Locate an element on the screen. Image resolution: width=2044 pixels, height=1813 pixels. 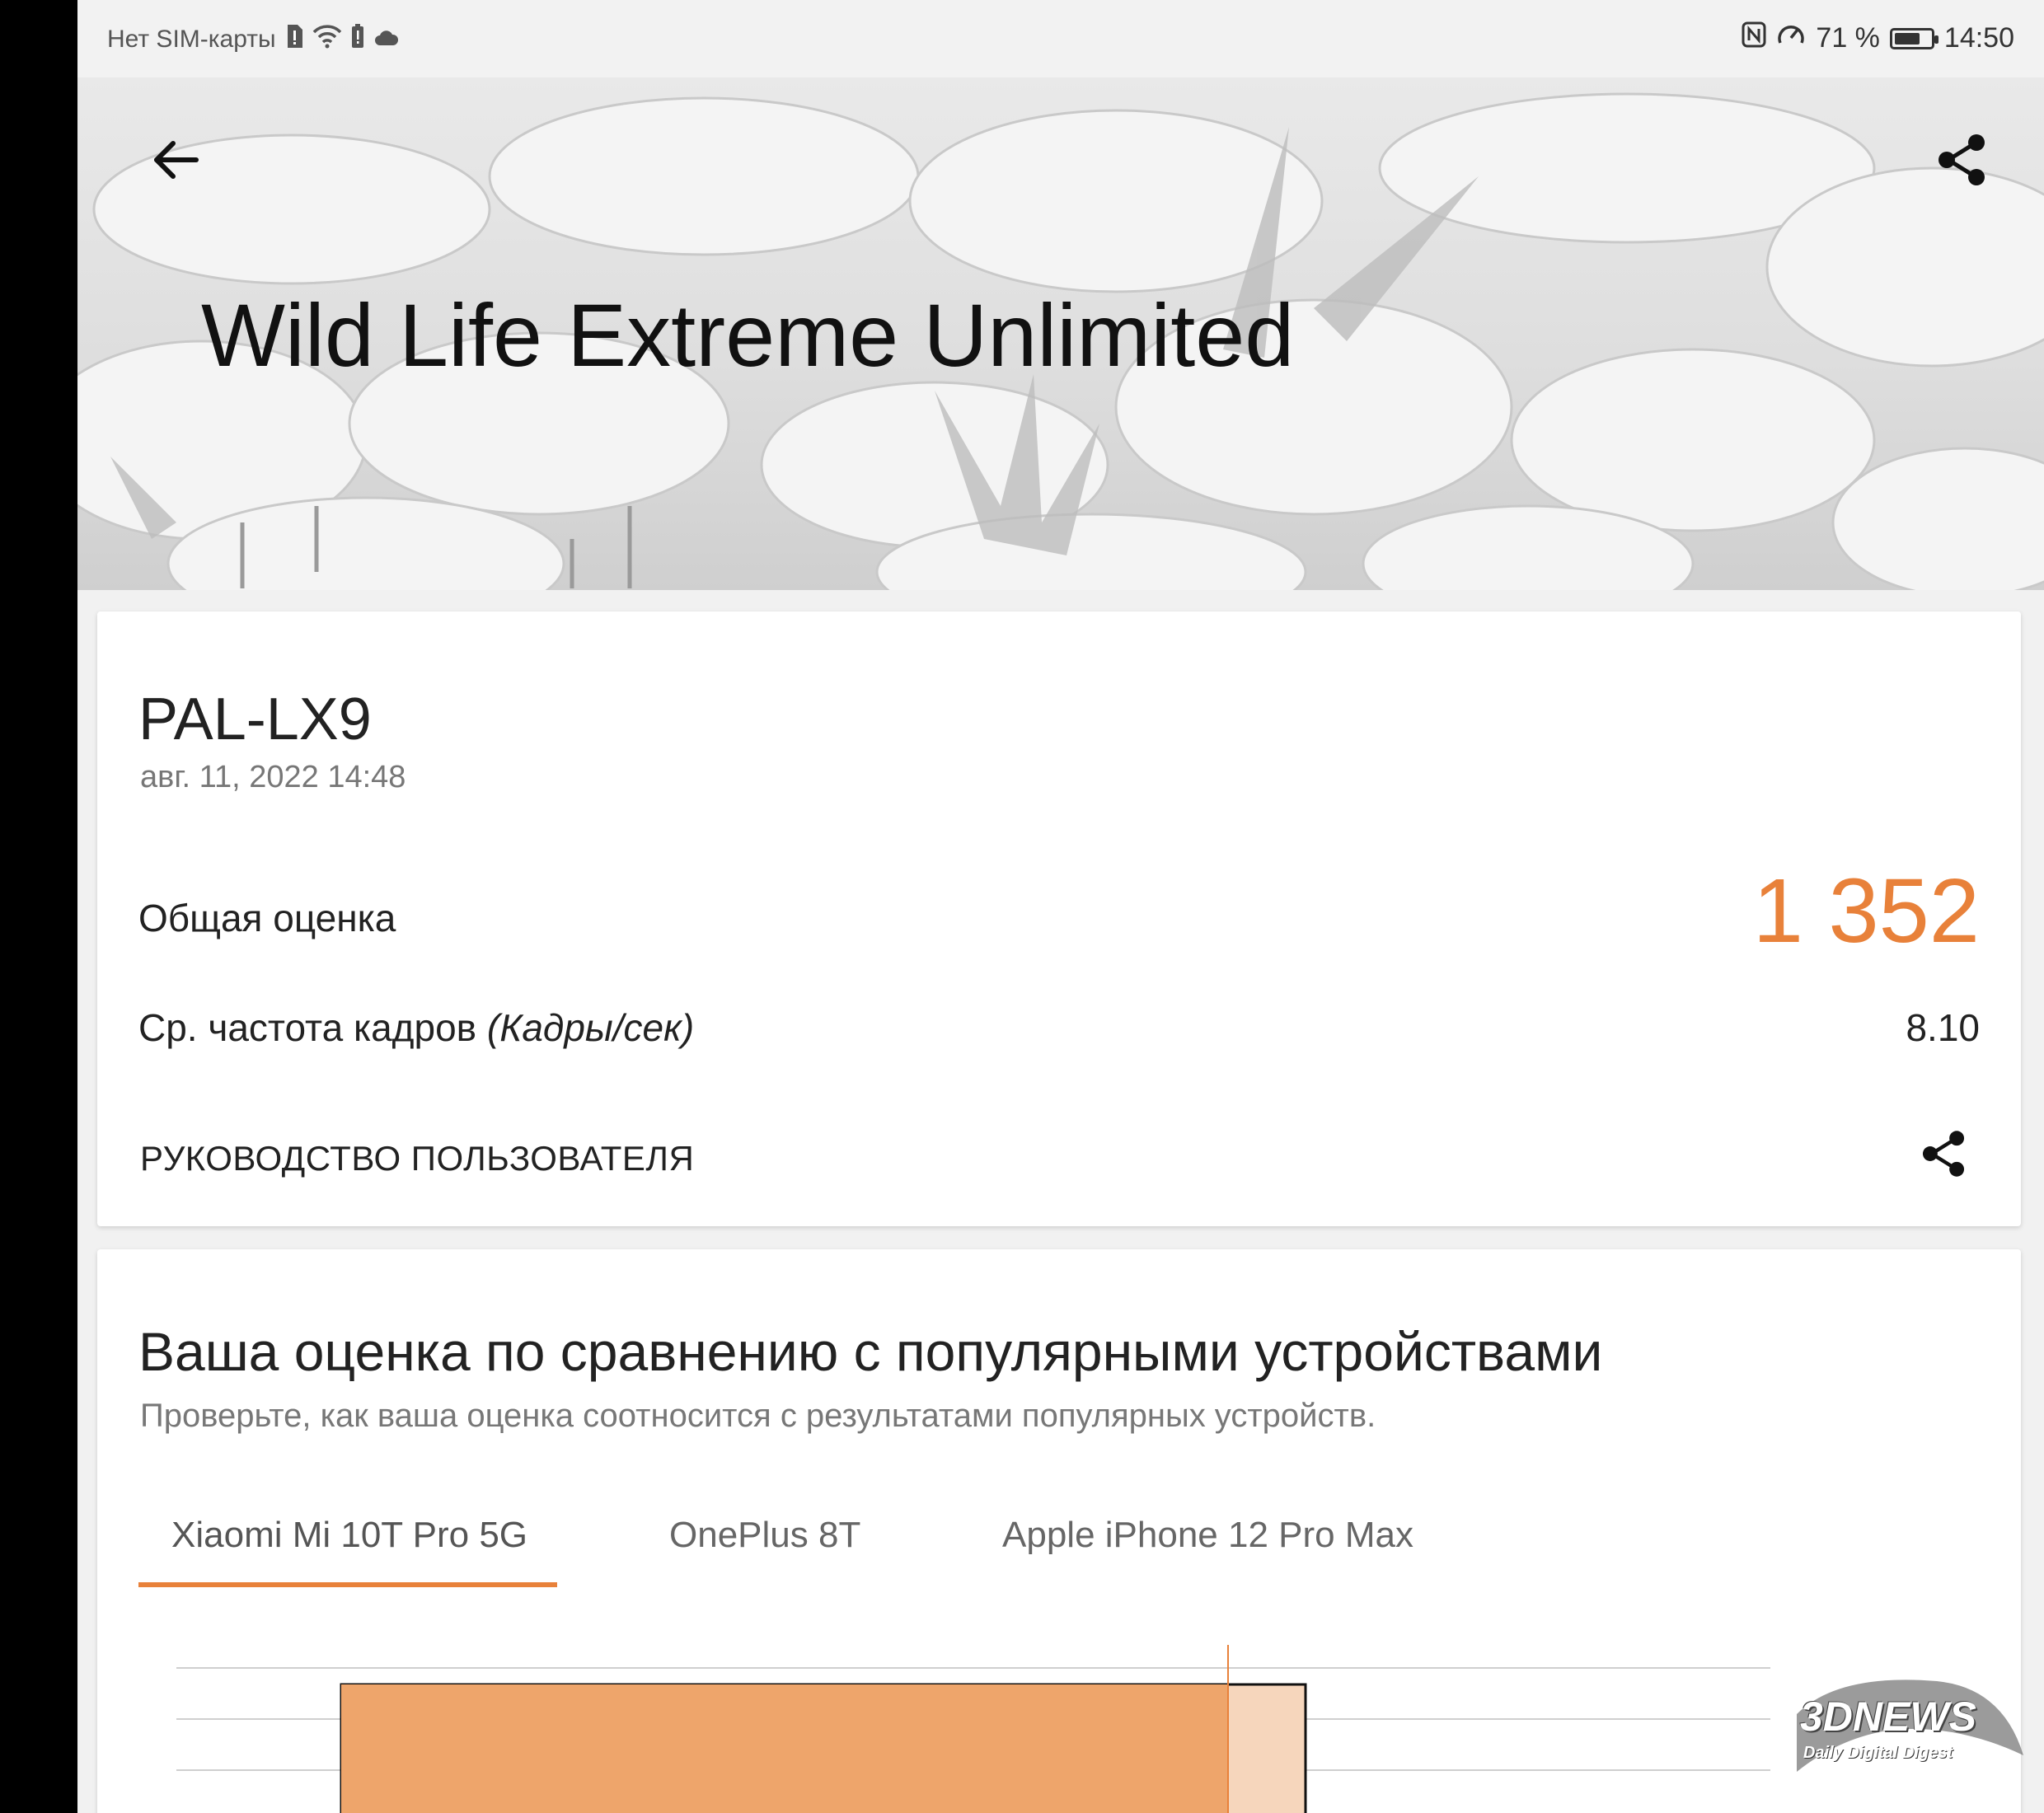
watermark-tagline: Daily Digital Digest is located at coordinates (1878, 1753).